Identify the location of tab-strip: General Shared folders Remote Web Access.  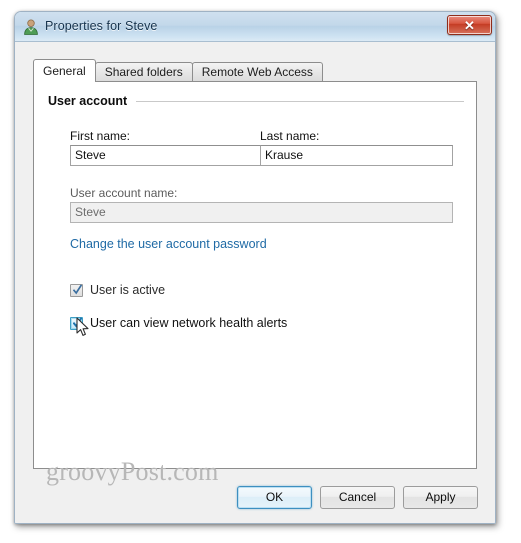
(178, 70).